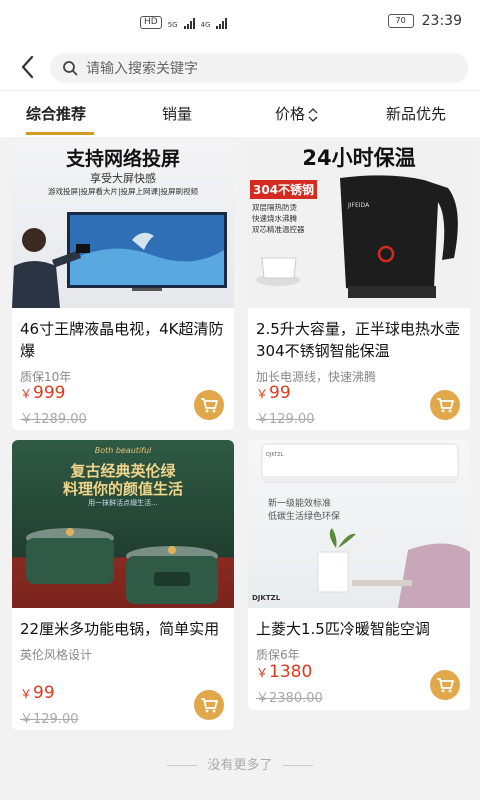  I want to click on product-price: ￥1380, so click(284, 672).